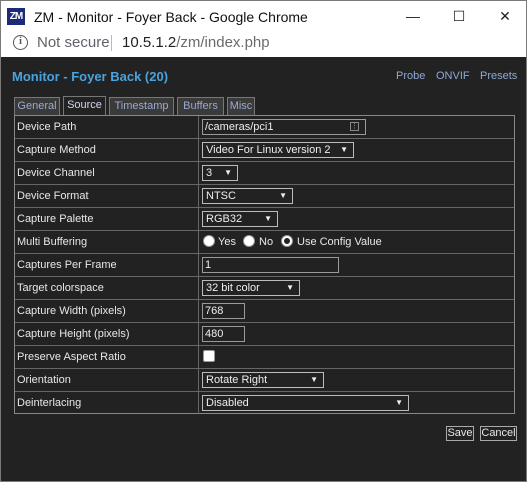 The width and height of the screenshot is (527, 482). Describe the element at coordinates (107, 380) in the screenshot. I see `orientation-label: Orientation` at that location.